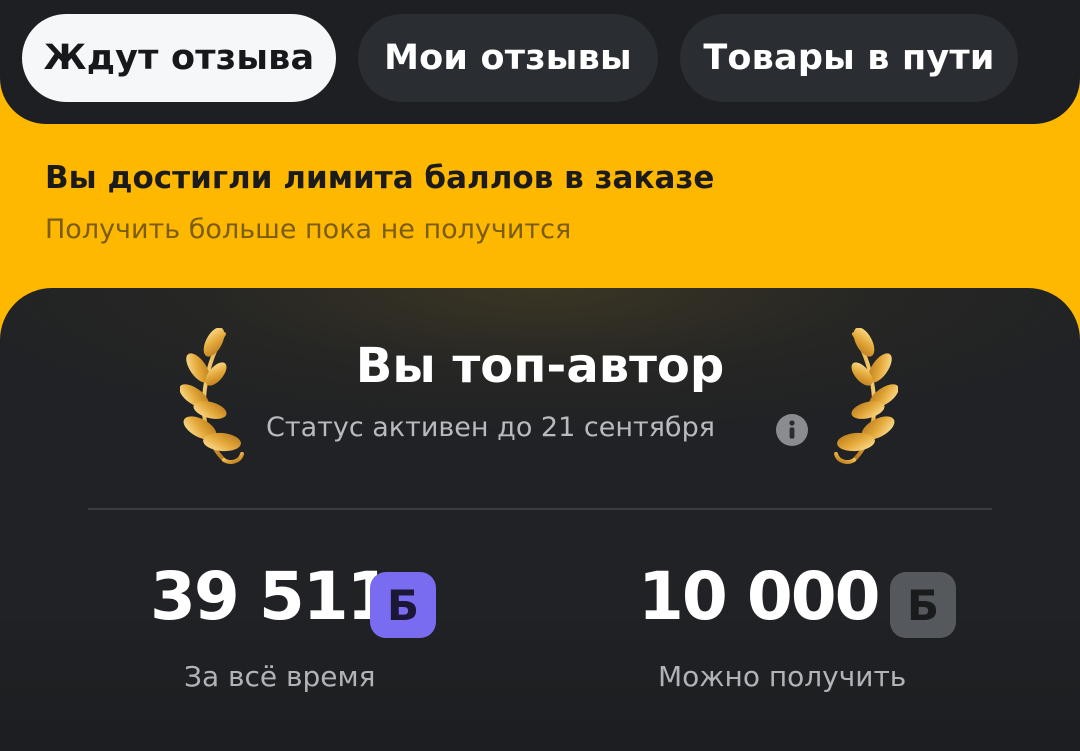  I want to click on points-available-value: 10 000, so click(759, 596).